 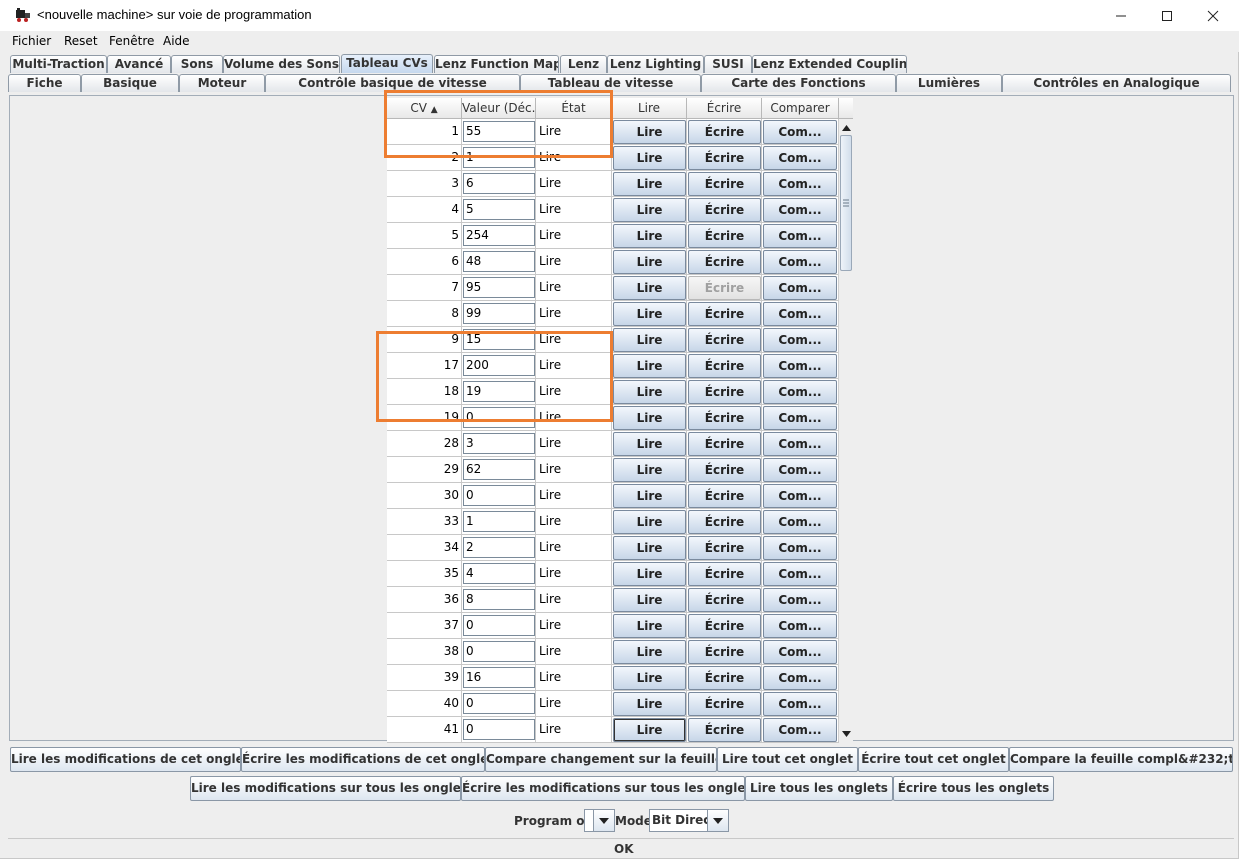 What do you see at coordinates (197, 64) in the screenshot?
I see `tab-sons: Sons` at bounding box center [197, 64].